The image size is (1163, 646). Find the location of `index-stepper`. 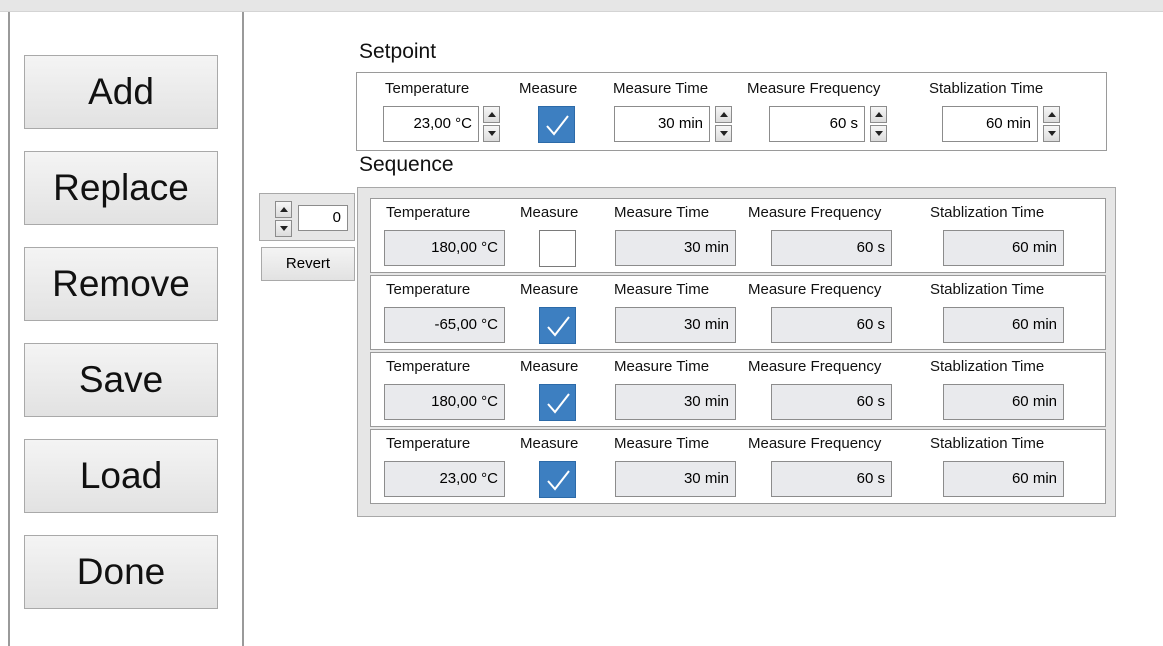

index-stepper is located at coordinates (283, 219).